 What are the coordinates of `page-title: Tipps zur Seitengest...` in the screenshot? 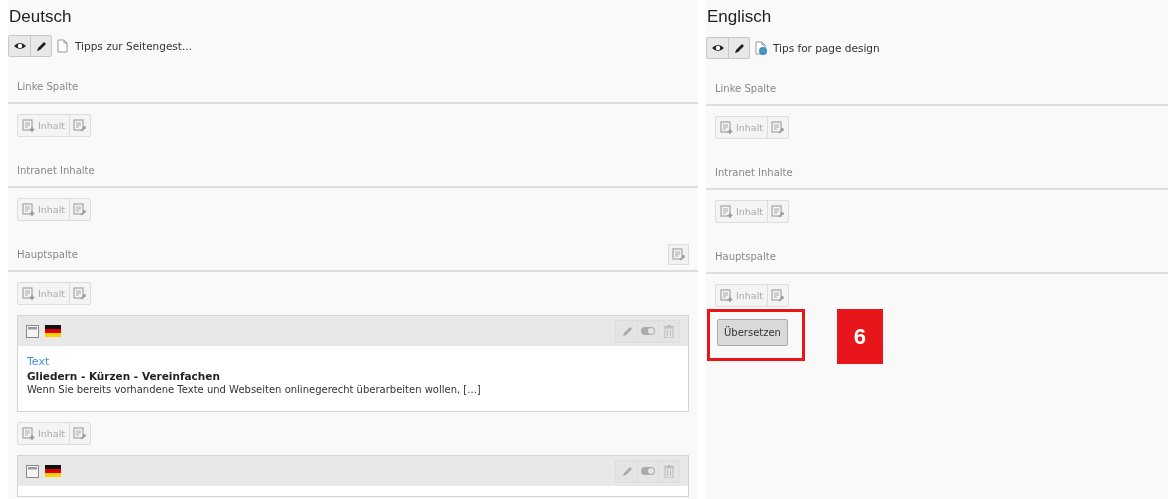 It's located at (133, 46).